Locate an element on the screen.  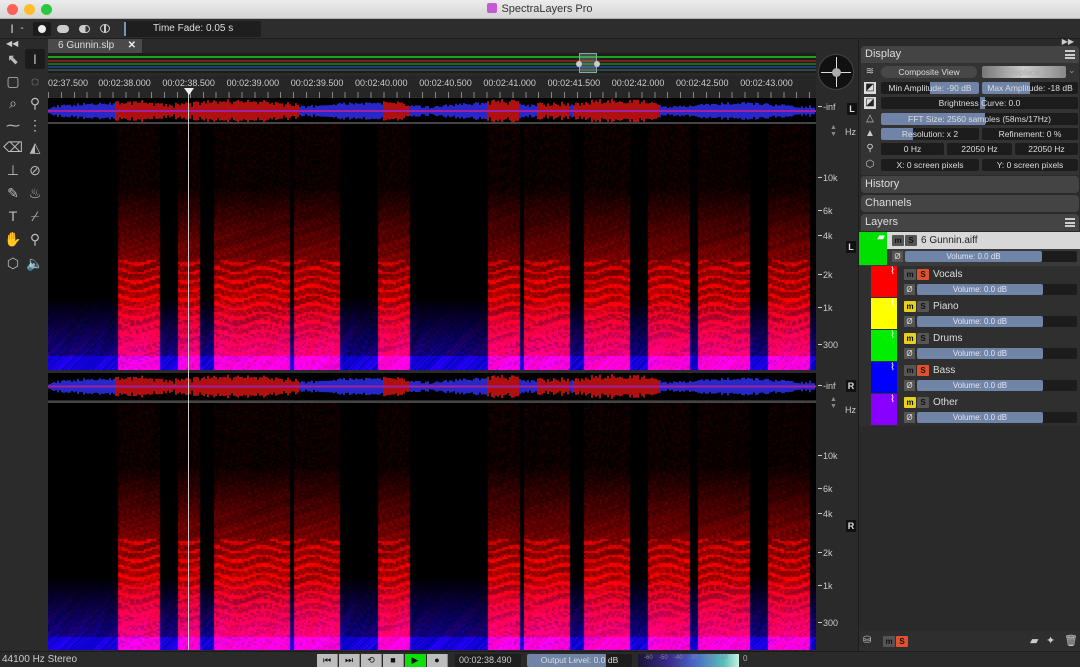
layer-name: Bass is located at coordinates (944, 371).